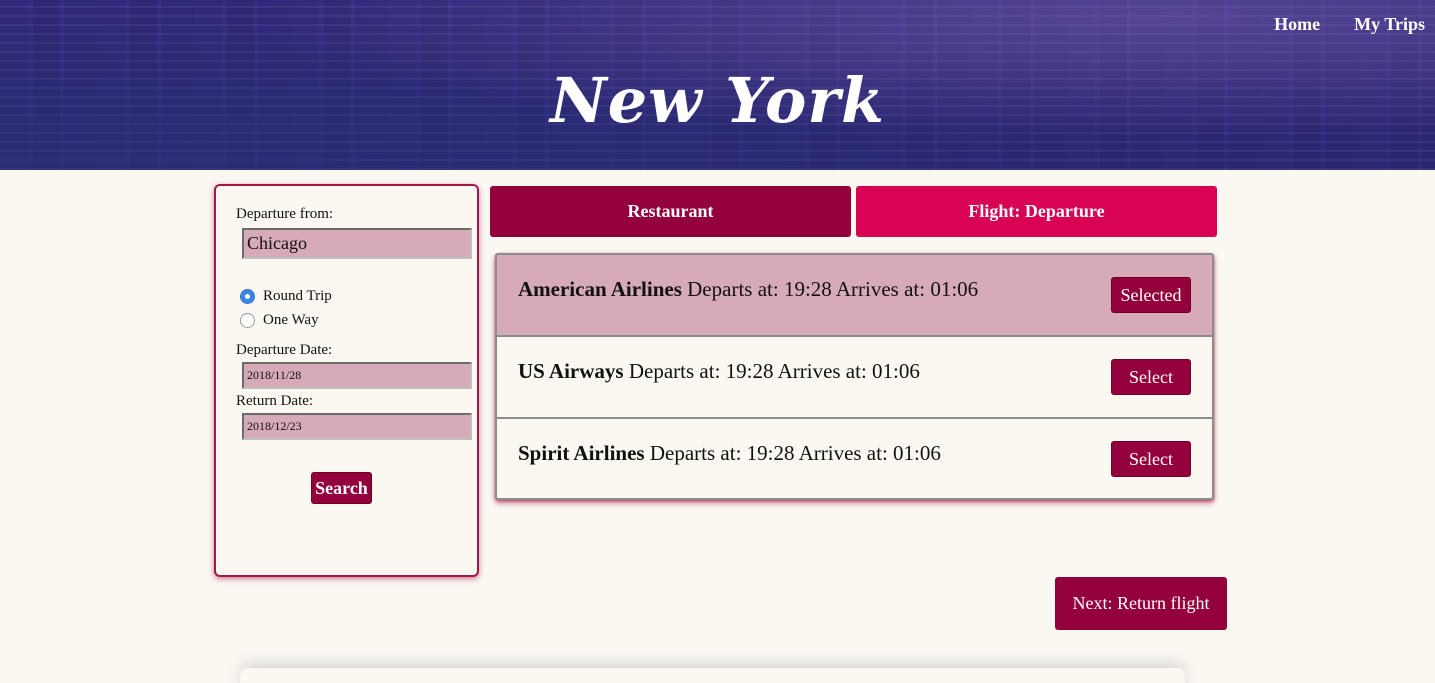 The height and width of the screenshot is (683, 1435). What do you see at coordinates (247, 320) in the screenshot?
I see `one-way-radio` at bounding box center [247, 320].